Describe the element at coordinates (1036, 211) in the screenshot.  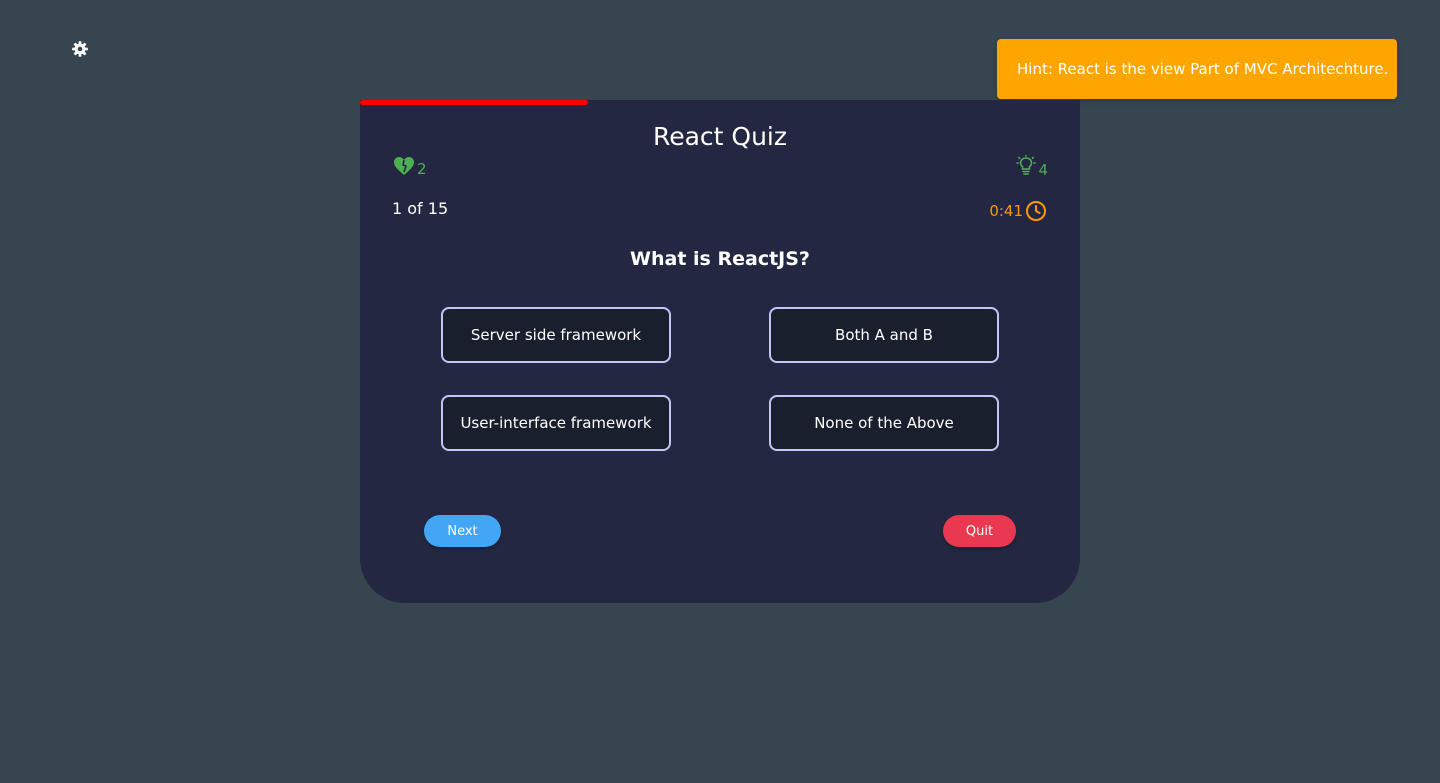
I see `clock-icon` at that location.